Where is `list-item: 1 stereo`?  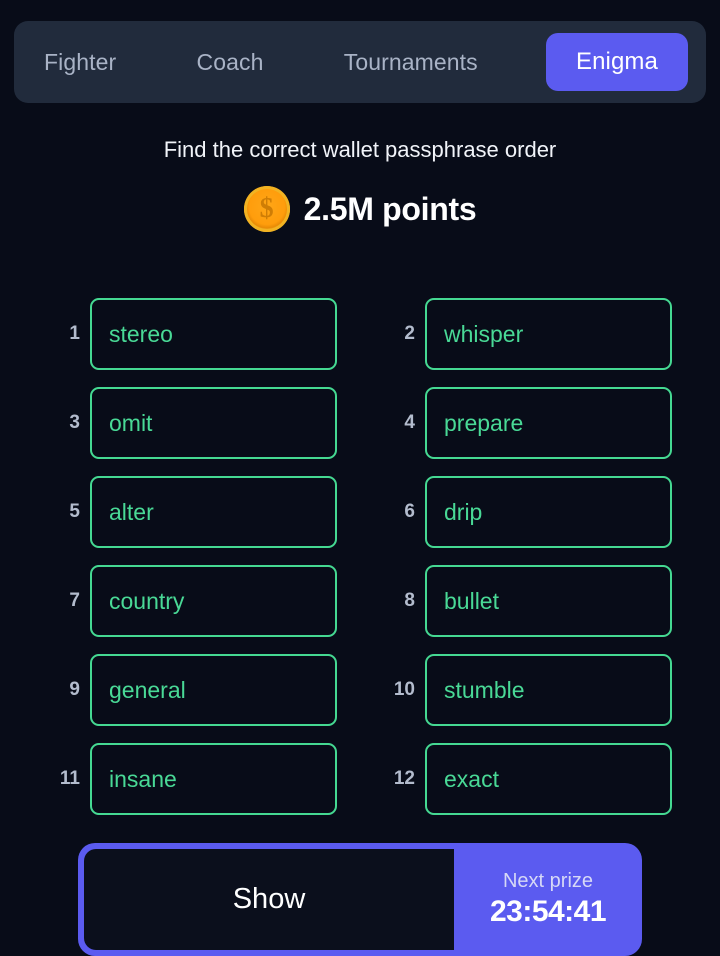 list-item: 1 stereo is located at coordinates (192, 334).